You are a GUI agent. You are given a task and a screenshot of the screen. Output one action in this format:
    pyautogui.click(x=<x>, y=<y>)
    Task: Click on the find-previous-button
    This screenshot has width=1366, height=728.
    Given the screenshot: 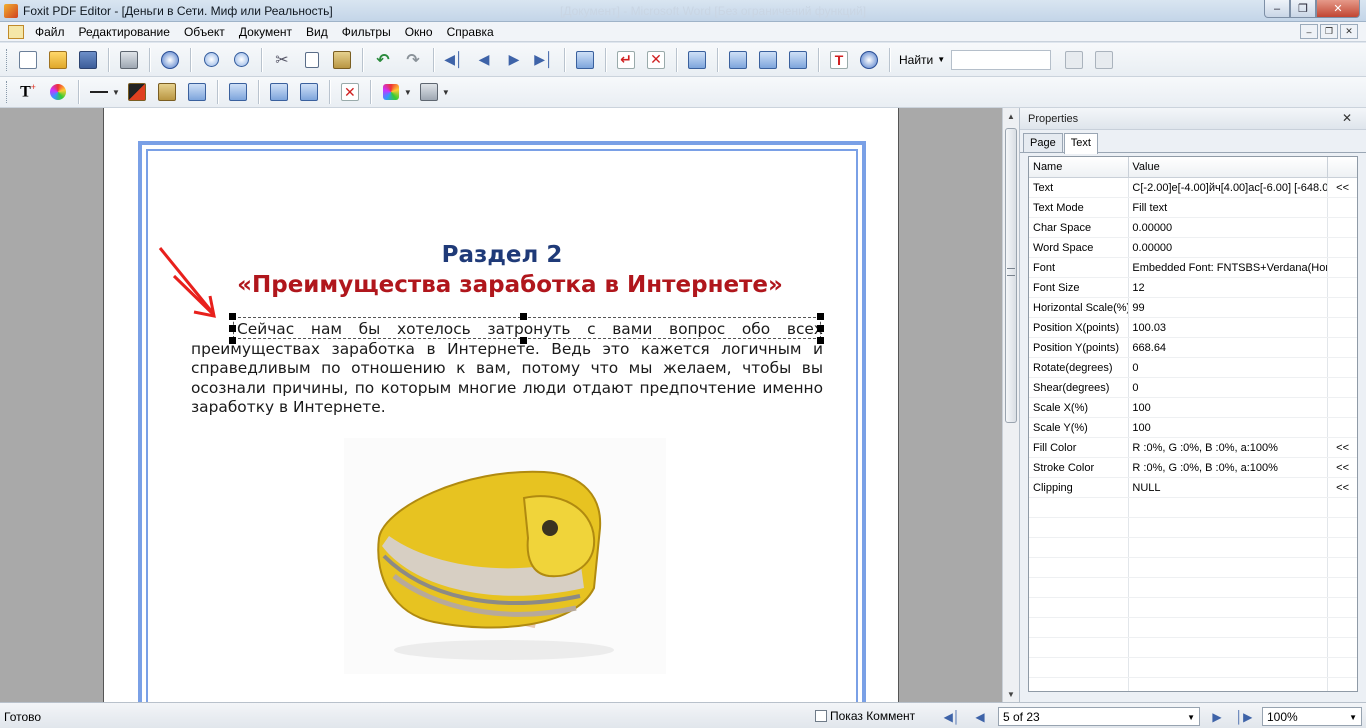 What is the action you would take?
    pyautogui.click(x=1074, y=60)
    